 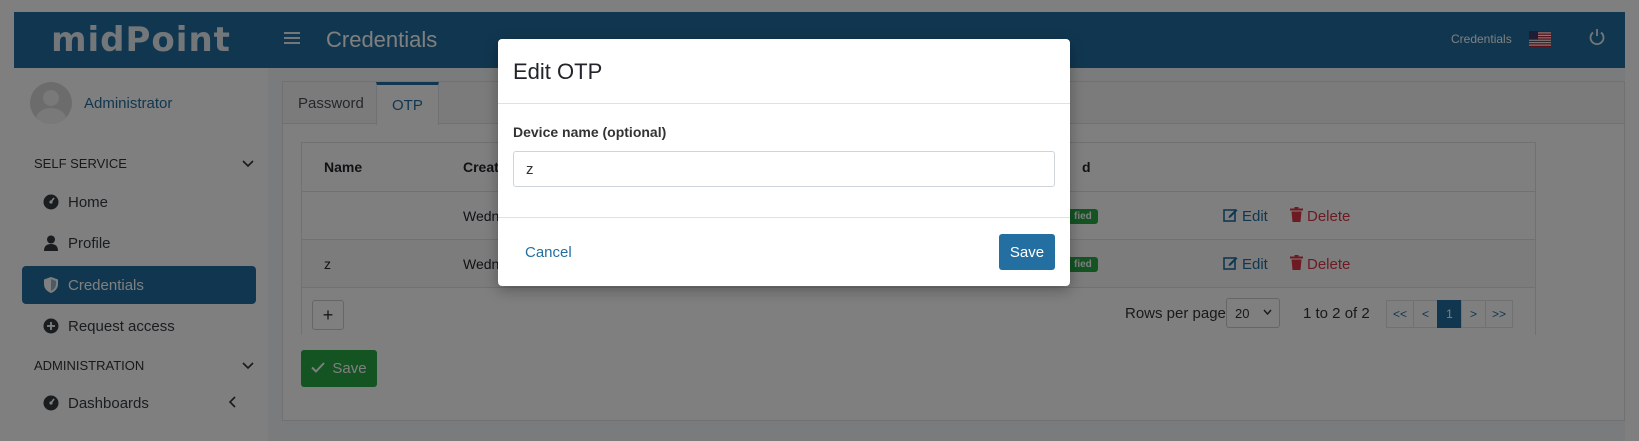 I want to click on modal-header: Edit OTP, so click(x=784, y=71).